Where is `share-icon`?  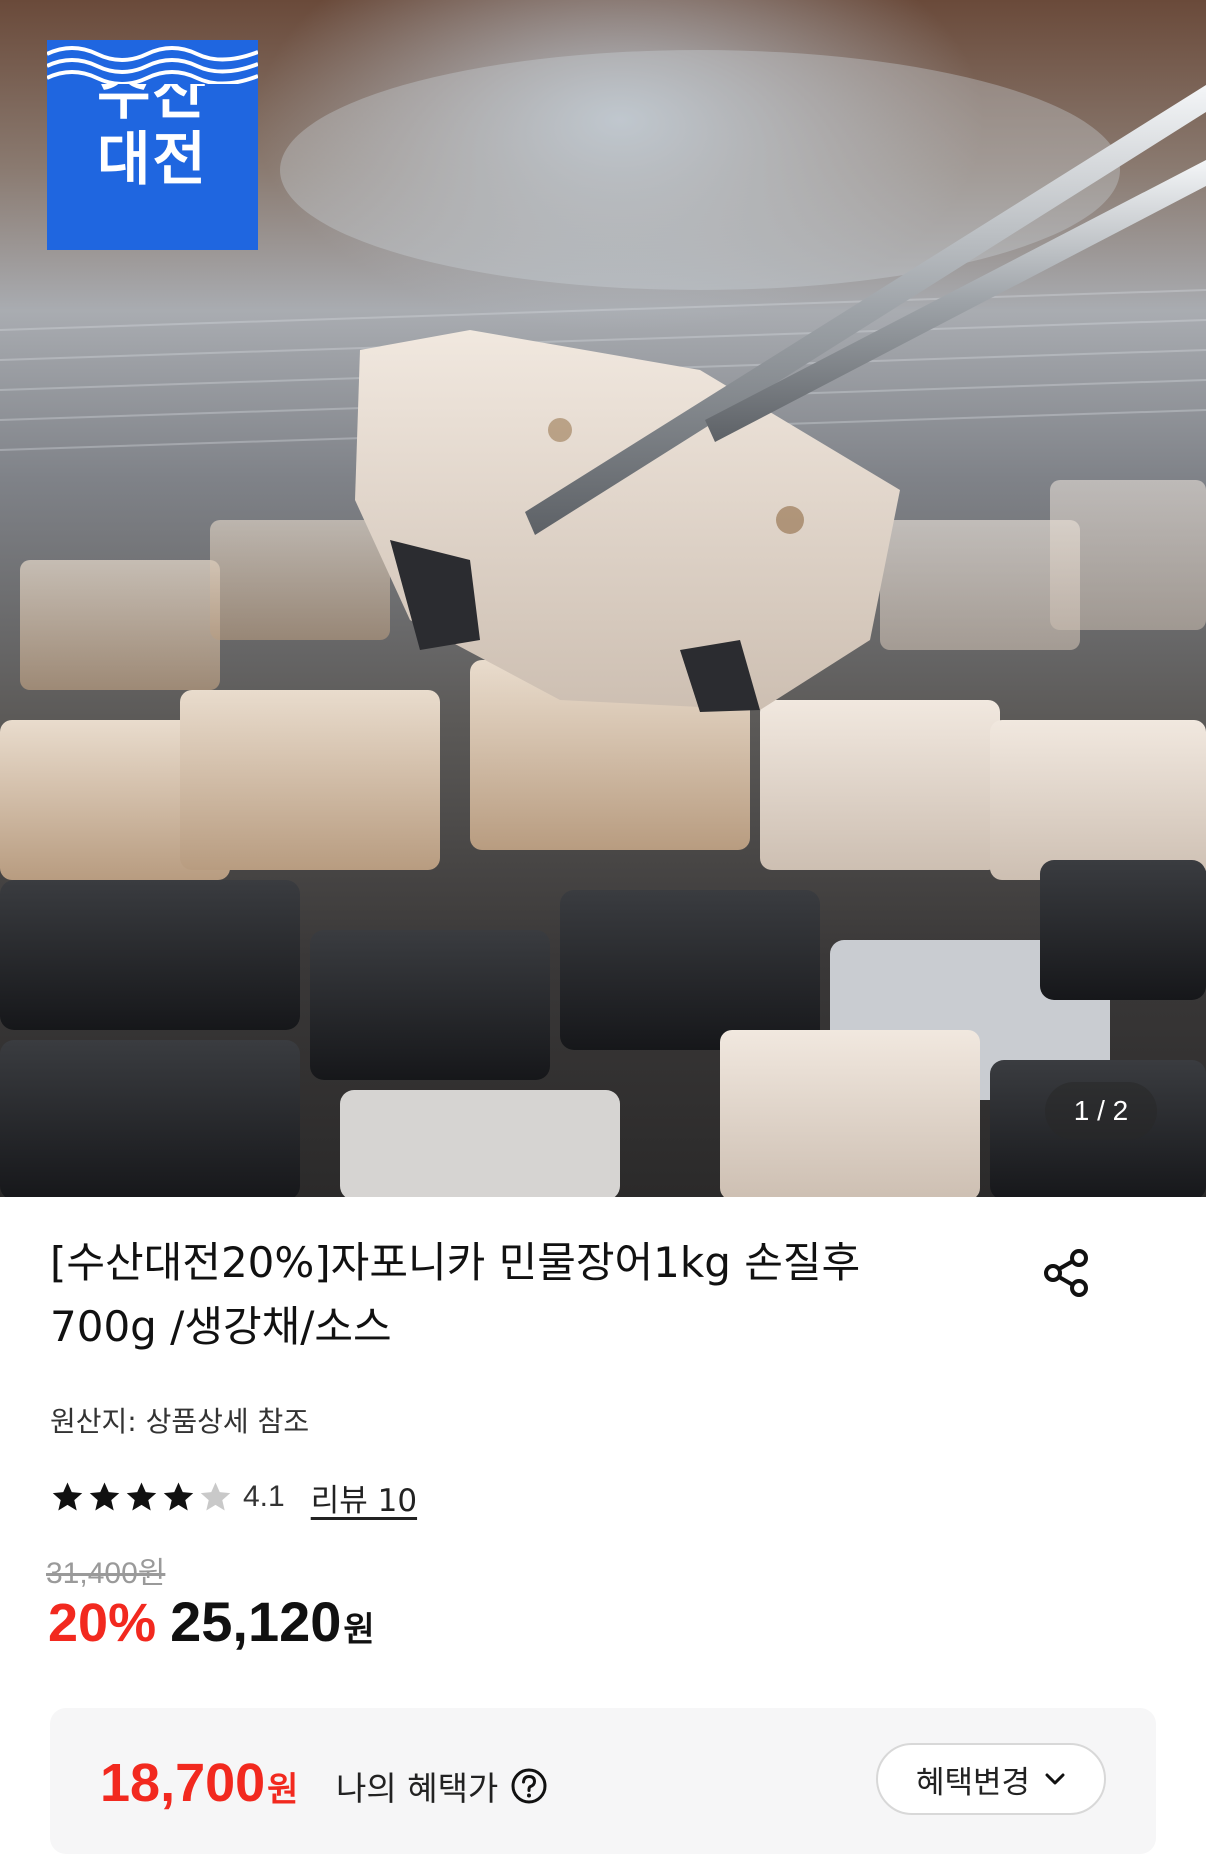
share-icon is located at coordinates (1066, 1273).